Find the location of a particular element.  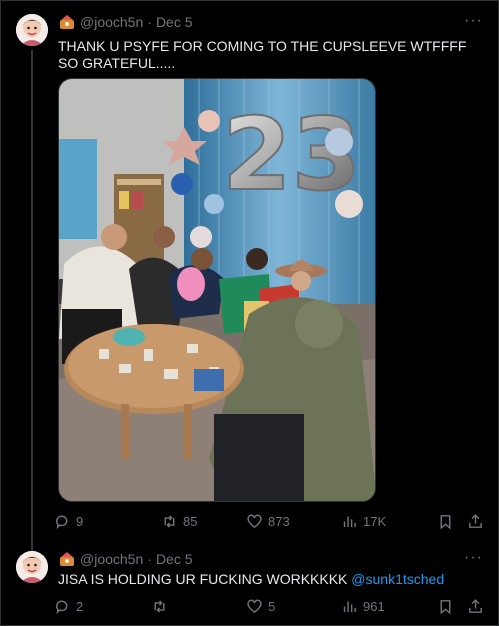

mention-link: @sunk1tsched is located at coordinates (397, 579).